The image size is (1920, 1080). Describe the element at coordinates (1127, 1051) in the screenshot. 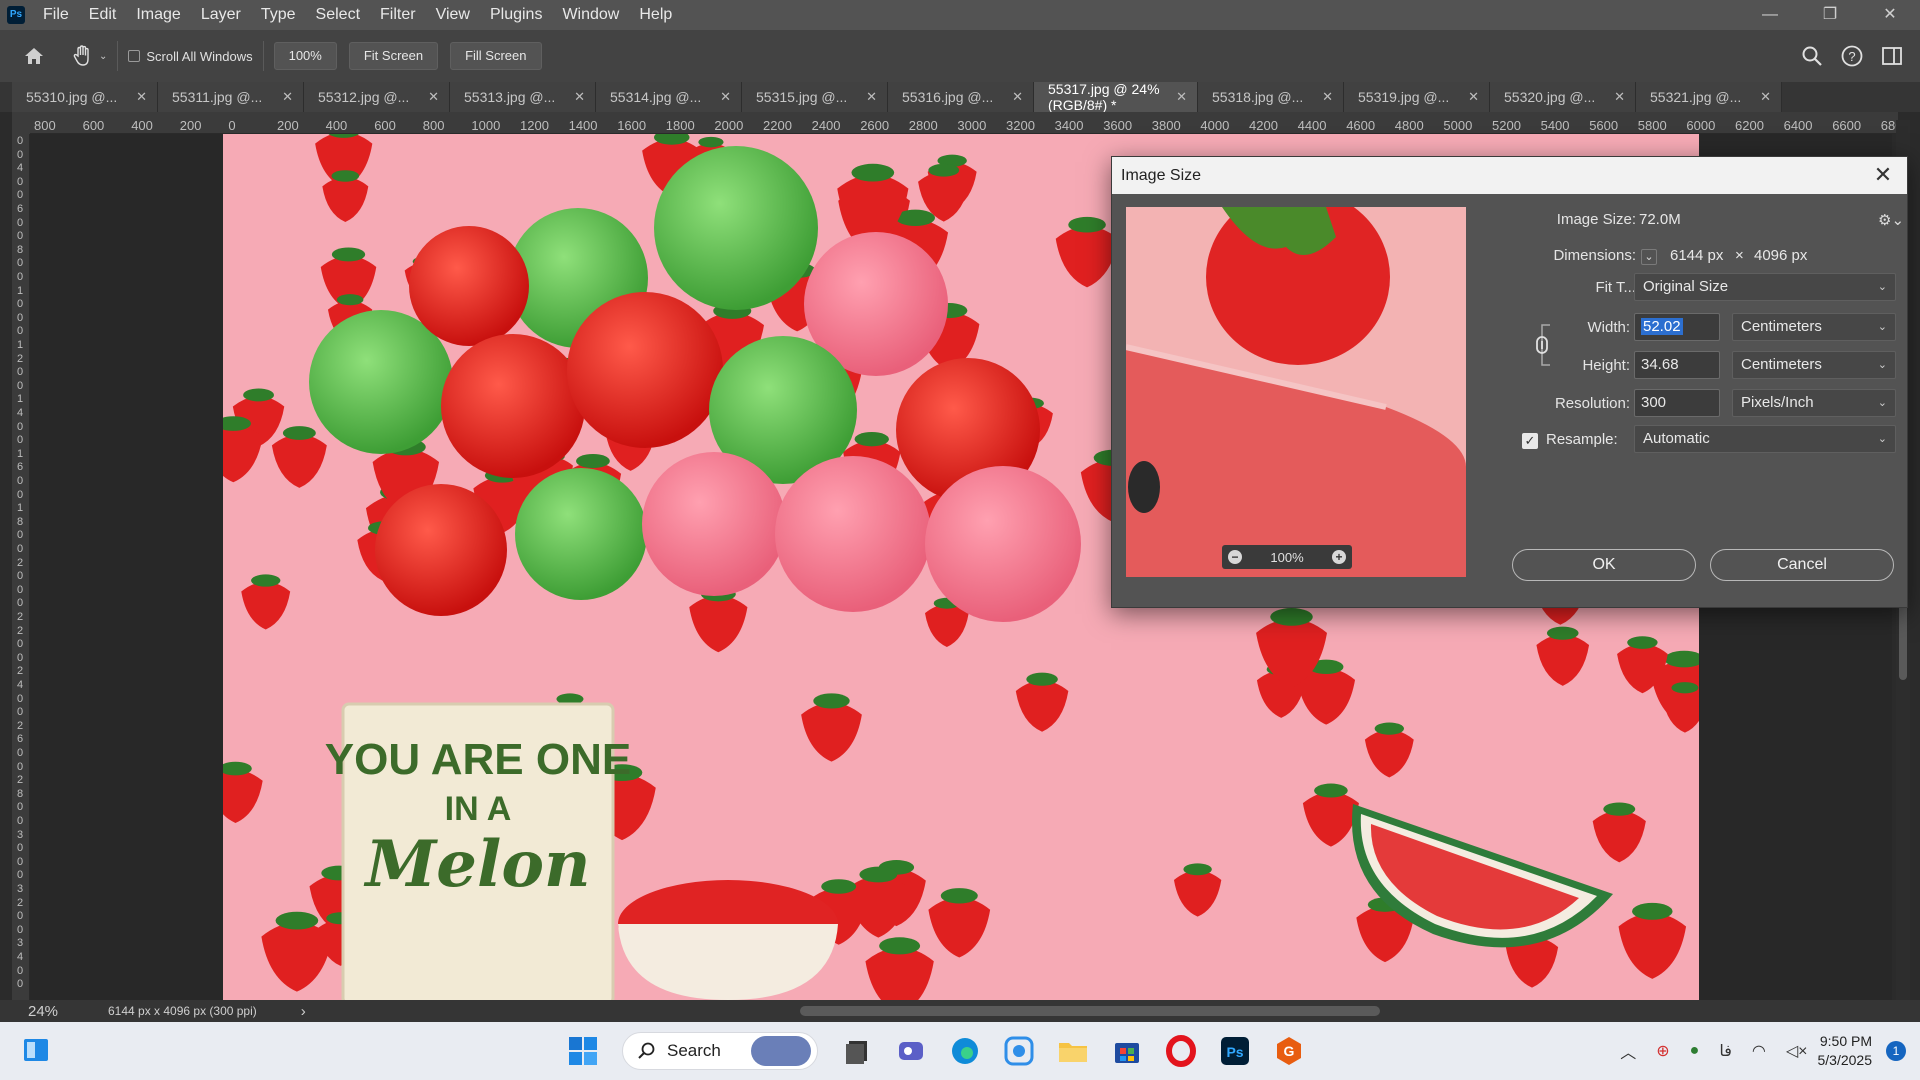

I see `store-icon` at that location.